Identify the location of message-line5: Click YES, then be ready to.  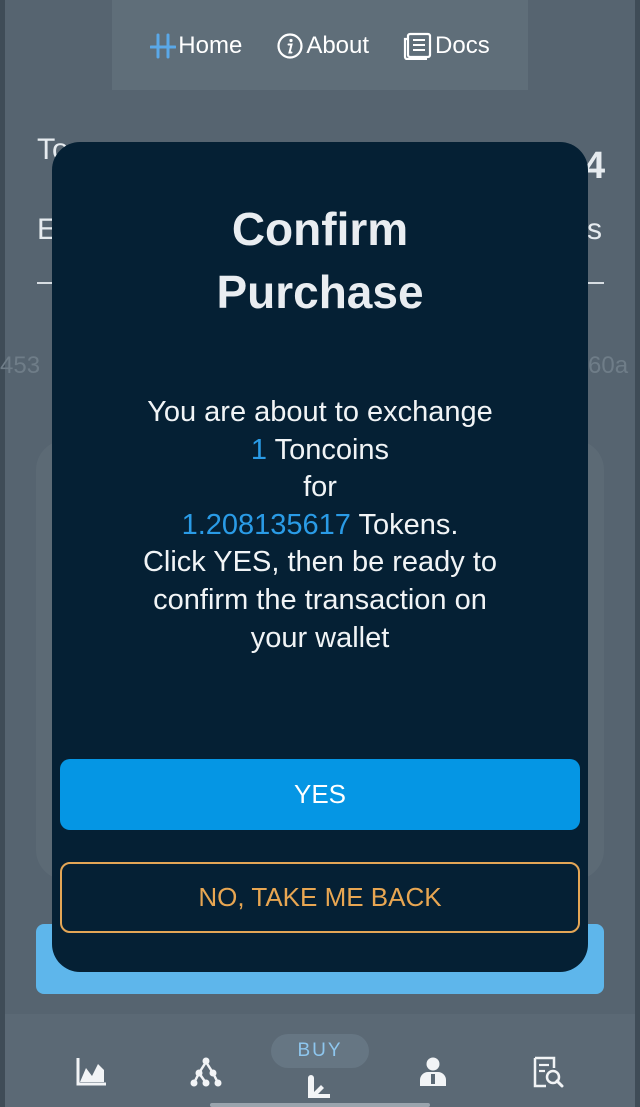
(320, 562).